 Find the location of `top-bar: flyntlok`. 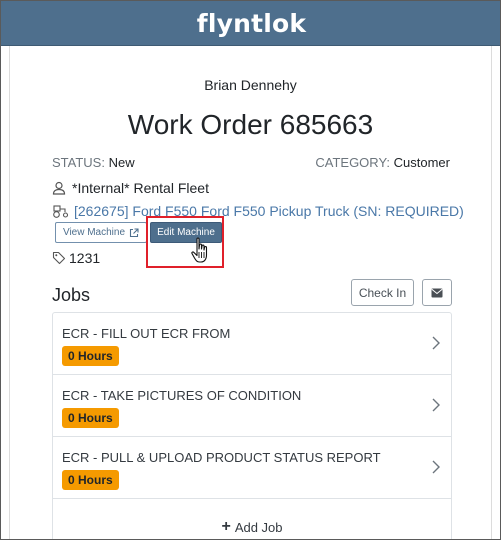

top-bar: flyntlok is located at coordinates (250, 23).